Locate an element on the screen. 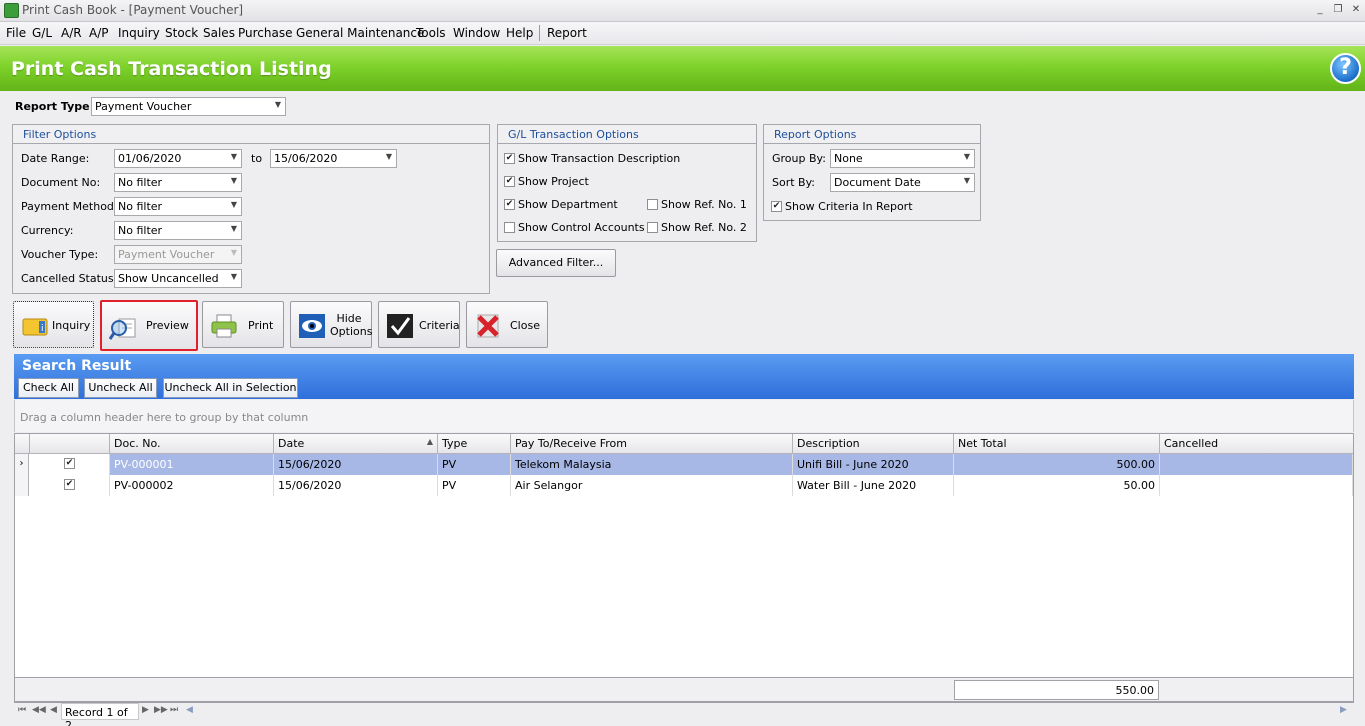 The image size is (1365, 726). menu-file: File is located at coordinates (16, 33).